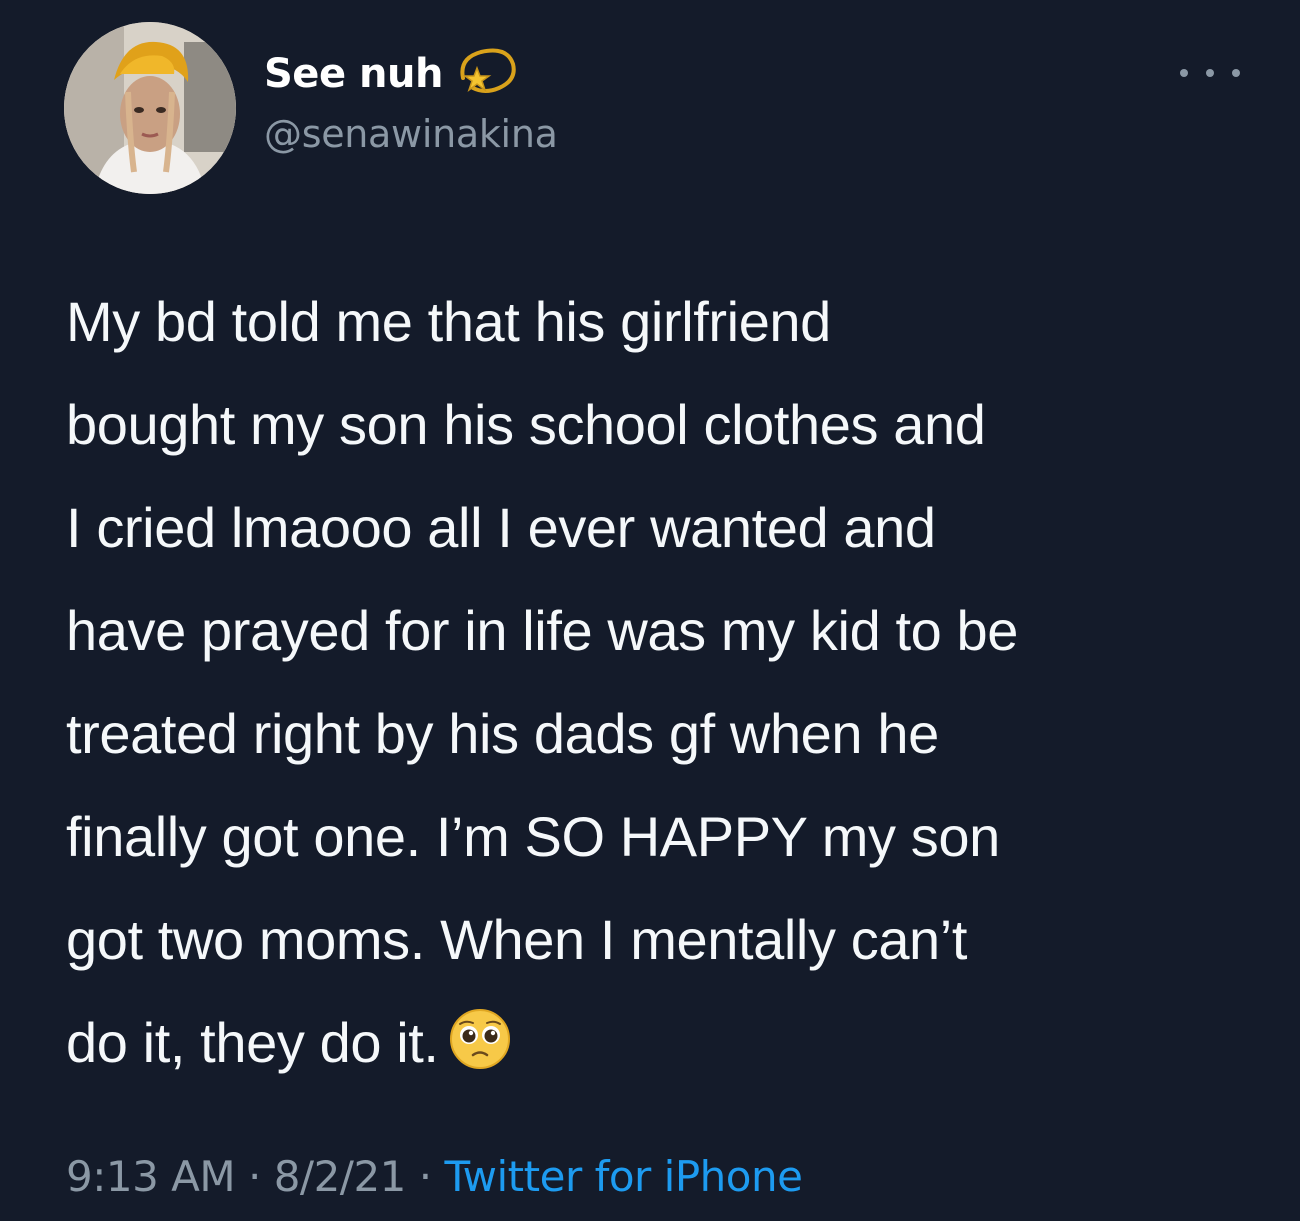  I want to click on tweet-date: 8/2/21, so click(340, 1176).